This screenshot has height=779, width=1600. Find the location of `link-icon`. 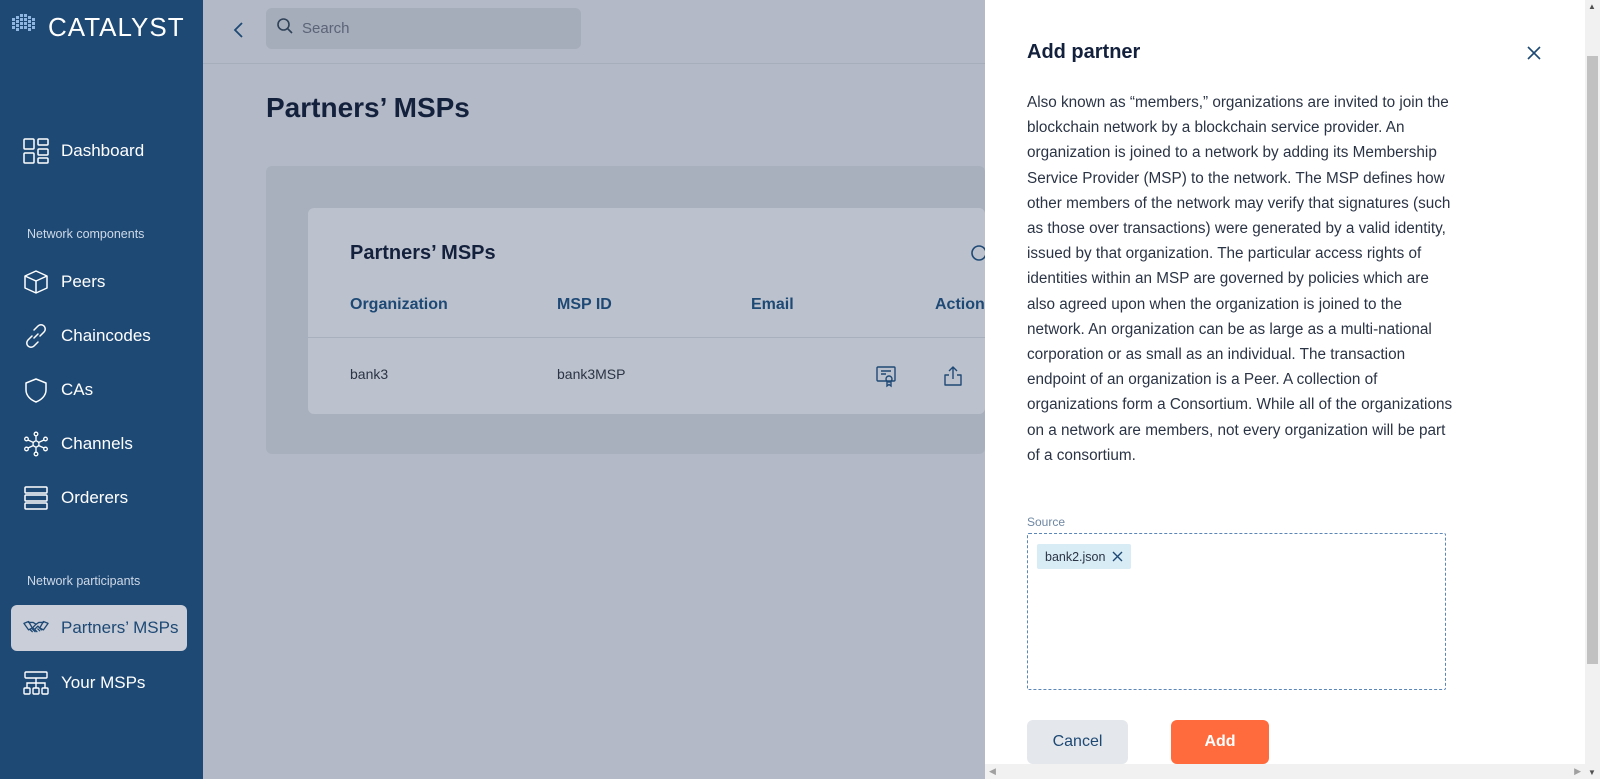

link-icon is located at coordinates (36, 336).